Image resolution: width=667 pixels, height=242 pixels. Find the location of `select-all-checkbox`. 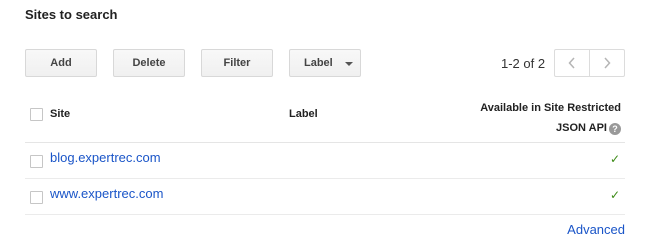

select-all-checkbox is located at coordinates (36, 114).